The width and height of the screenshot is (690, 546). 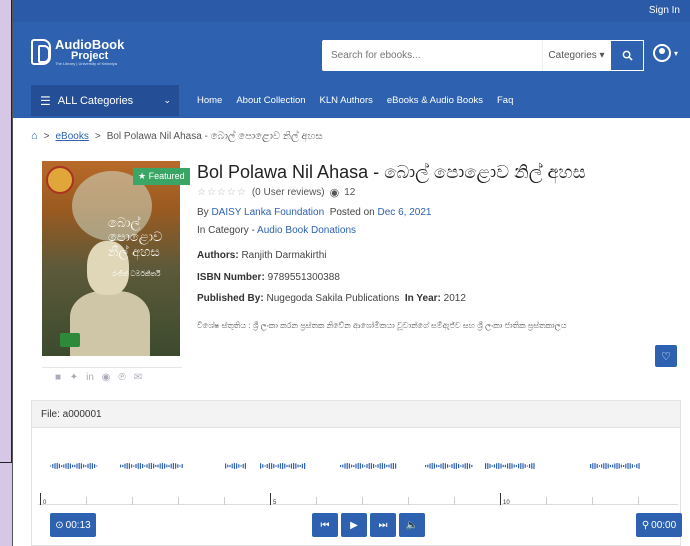 What do you see at coordinates (354, 525) in the screenshot?
I see `play-button: ▶` at bounding box center [354, 525].